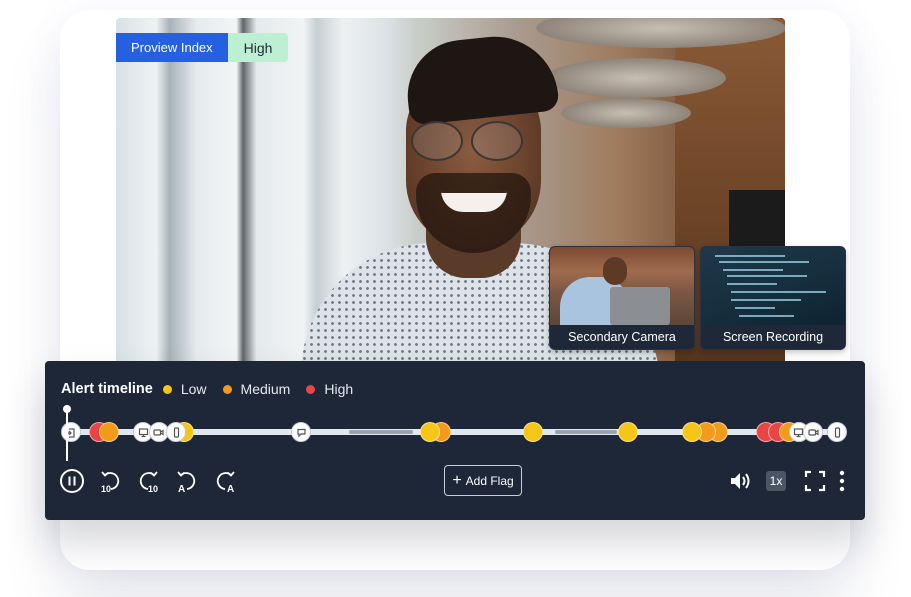 This screenshot has height=597, width=911. Describe the element at coordinates (773, 337) in the screenshot. I see `screen-recording-caption: Screen Recording` at that location.